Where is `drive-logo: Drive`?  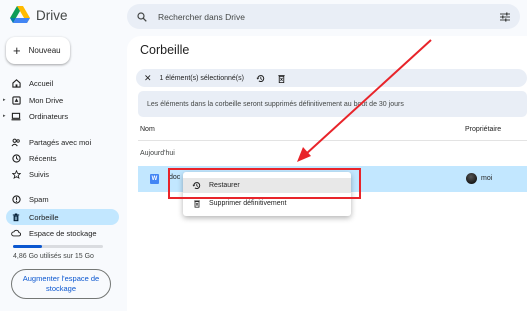
drive-logo: Drive is located at coordinates (39, 15).